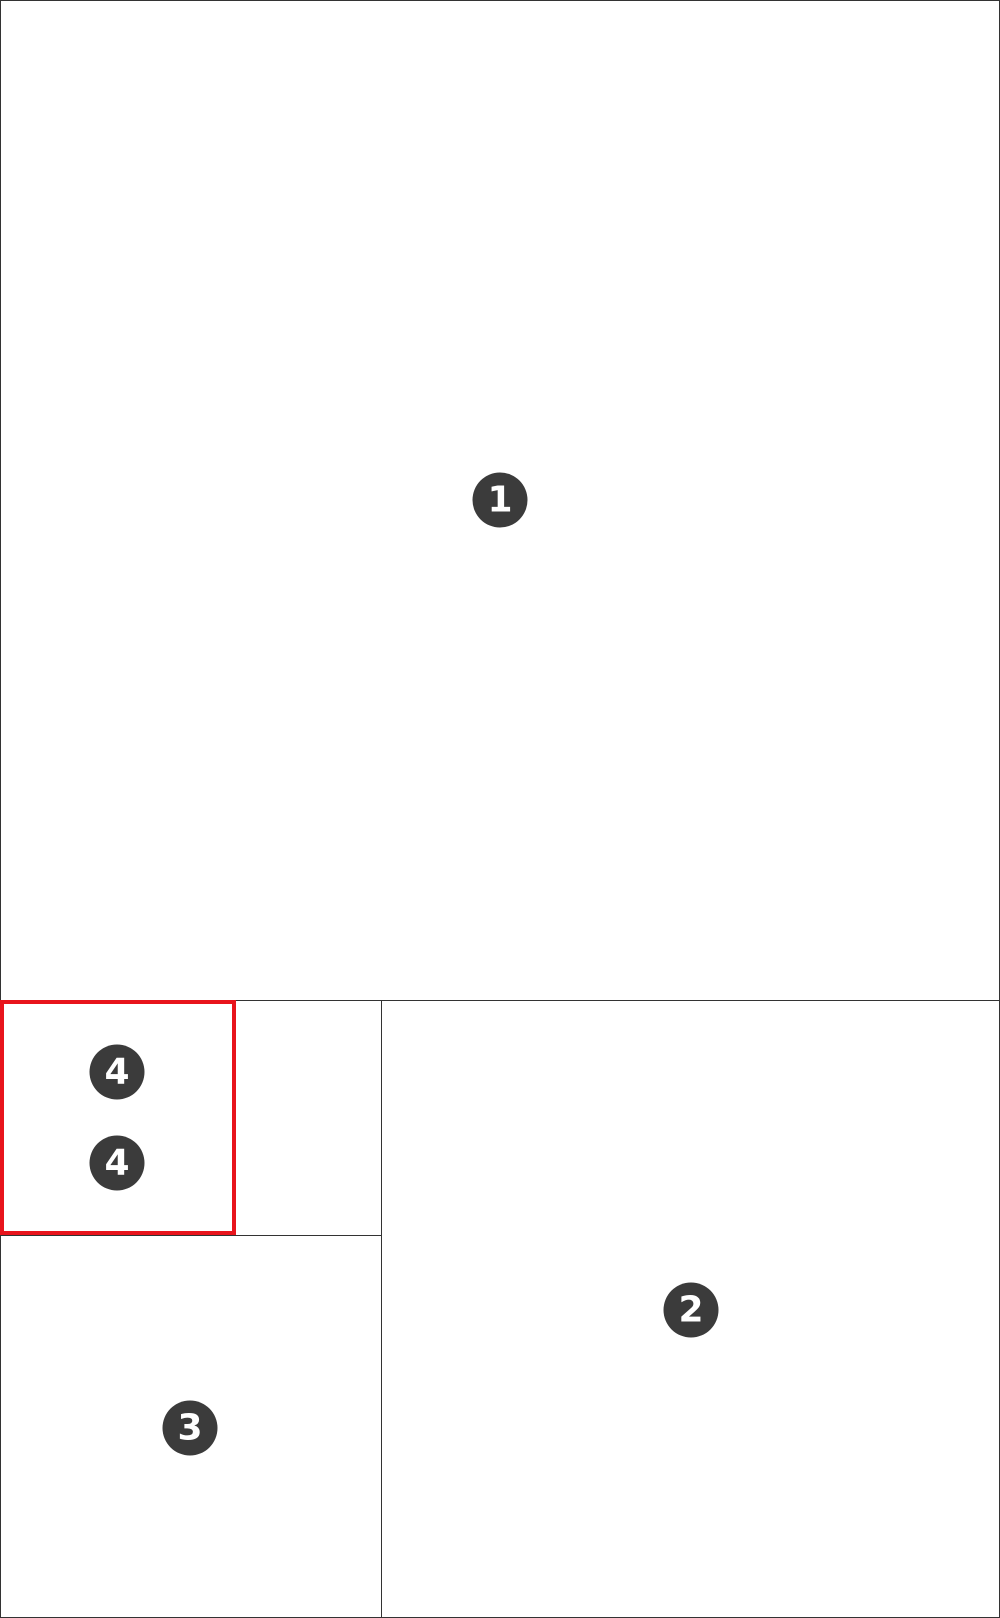  I want to click on panel-3-number-badge: 3, so click(190, 1428).